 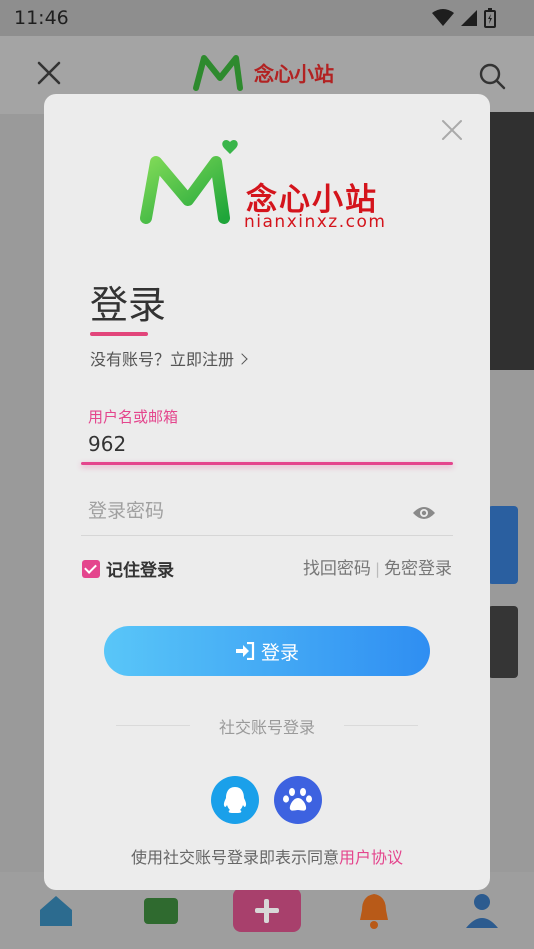 I want to click on forgot-password-link: 找回密码, so click(x=337, y=569).